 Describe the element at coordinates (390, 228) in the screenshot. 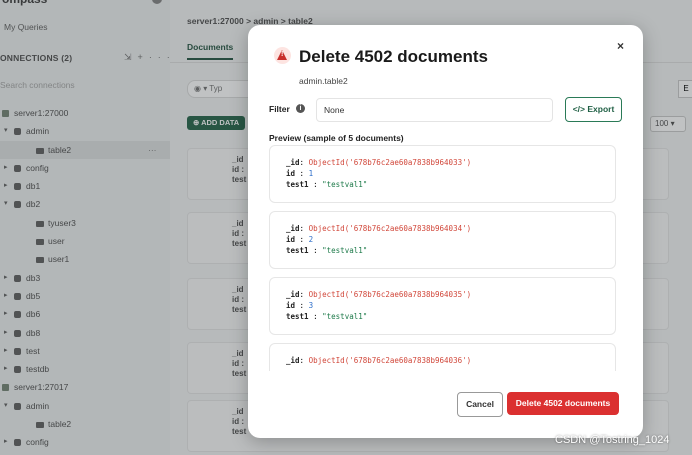

I see `field-value: ObjectId('678b76c2ae60a7838b964034')` at that location.